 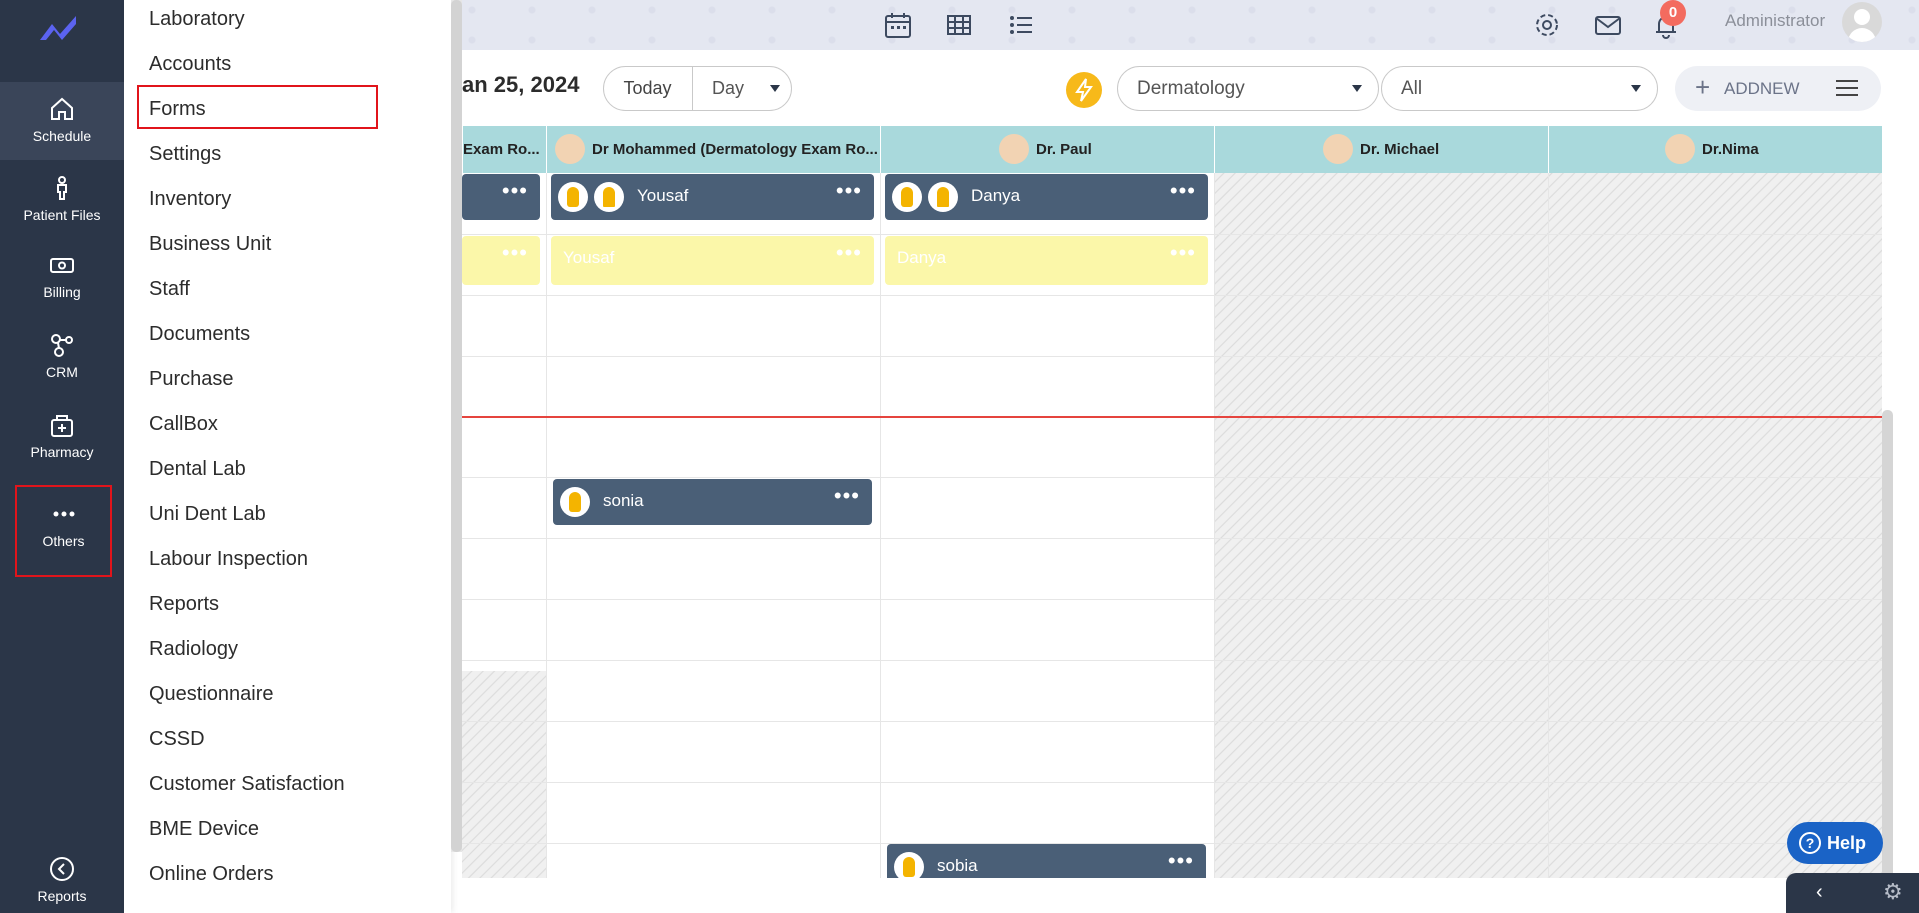 What do you see at coordinates (191, 379) in the screenshot?
I see `menu-item-purchase: Purchase` at bounding box center [191, 379].